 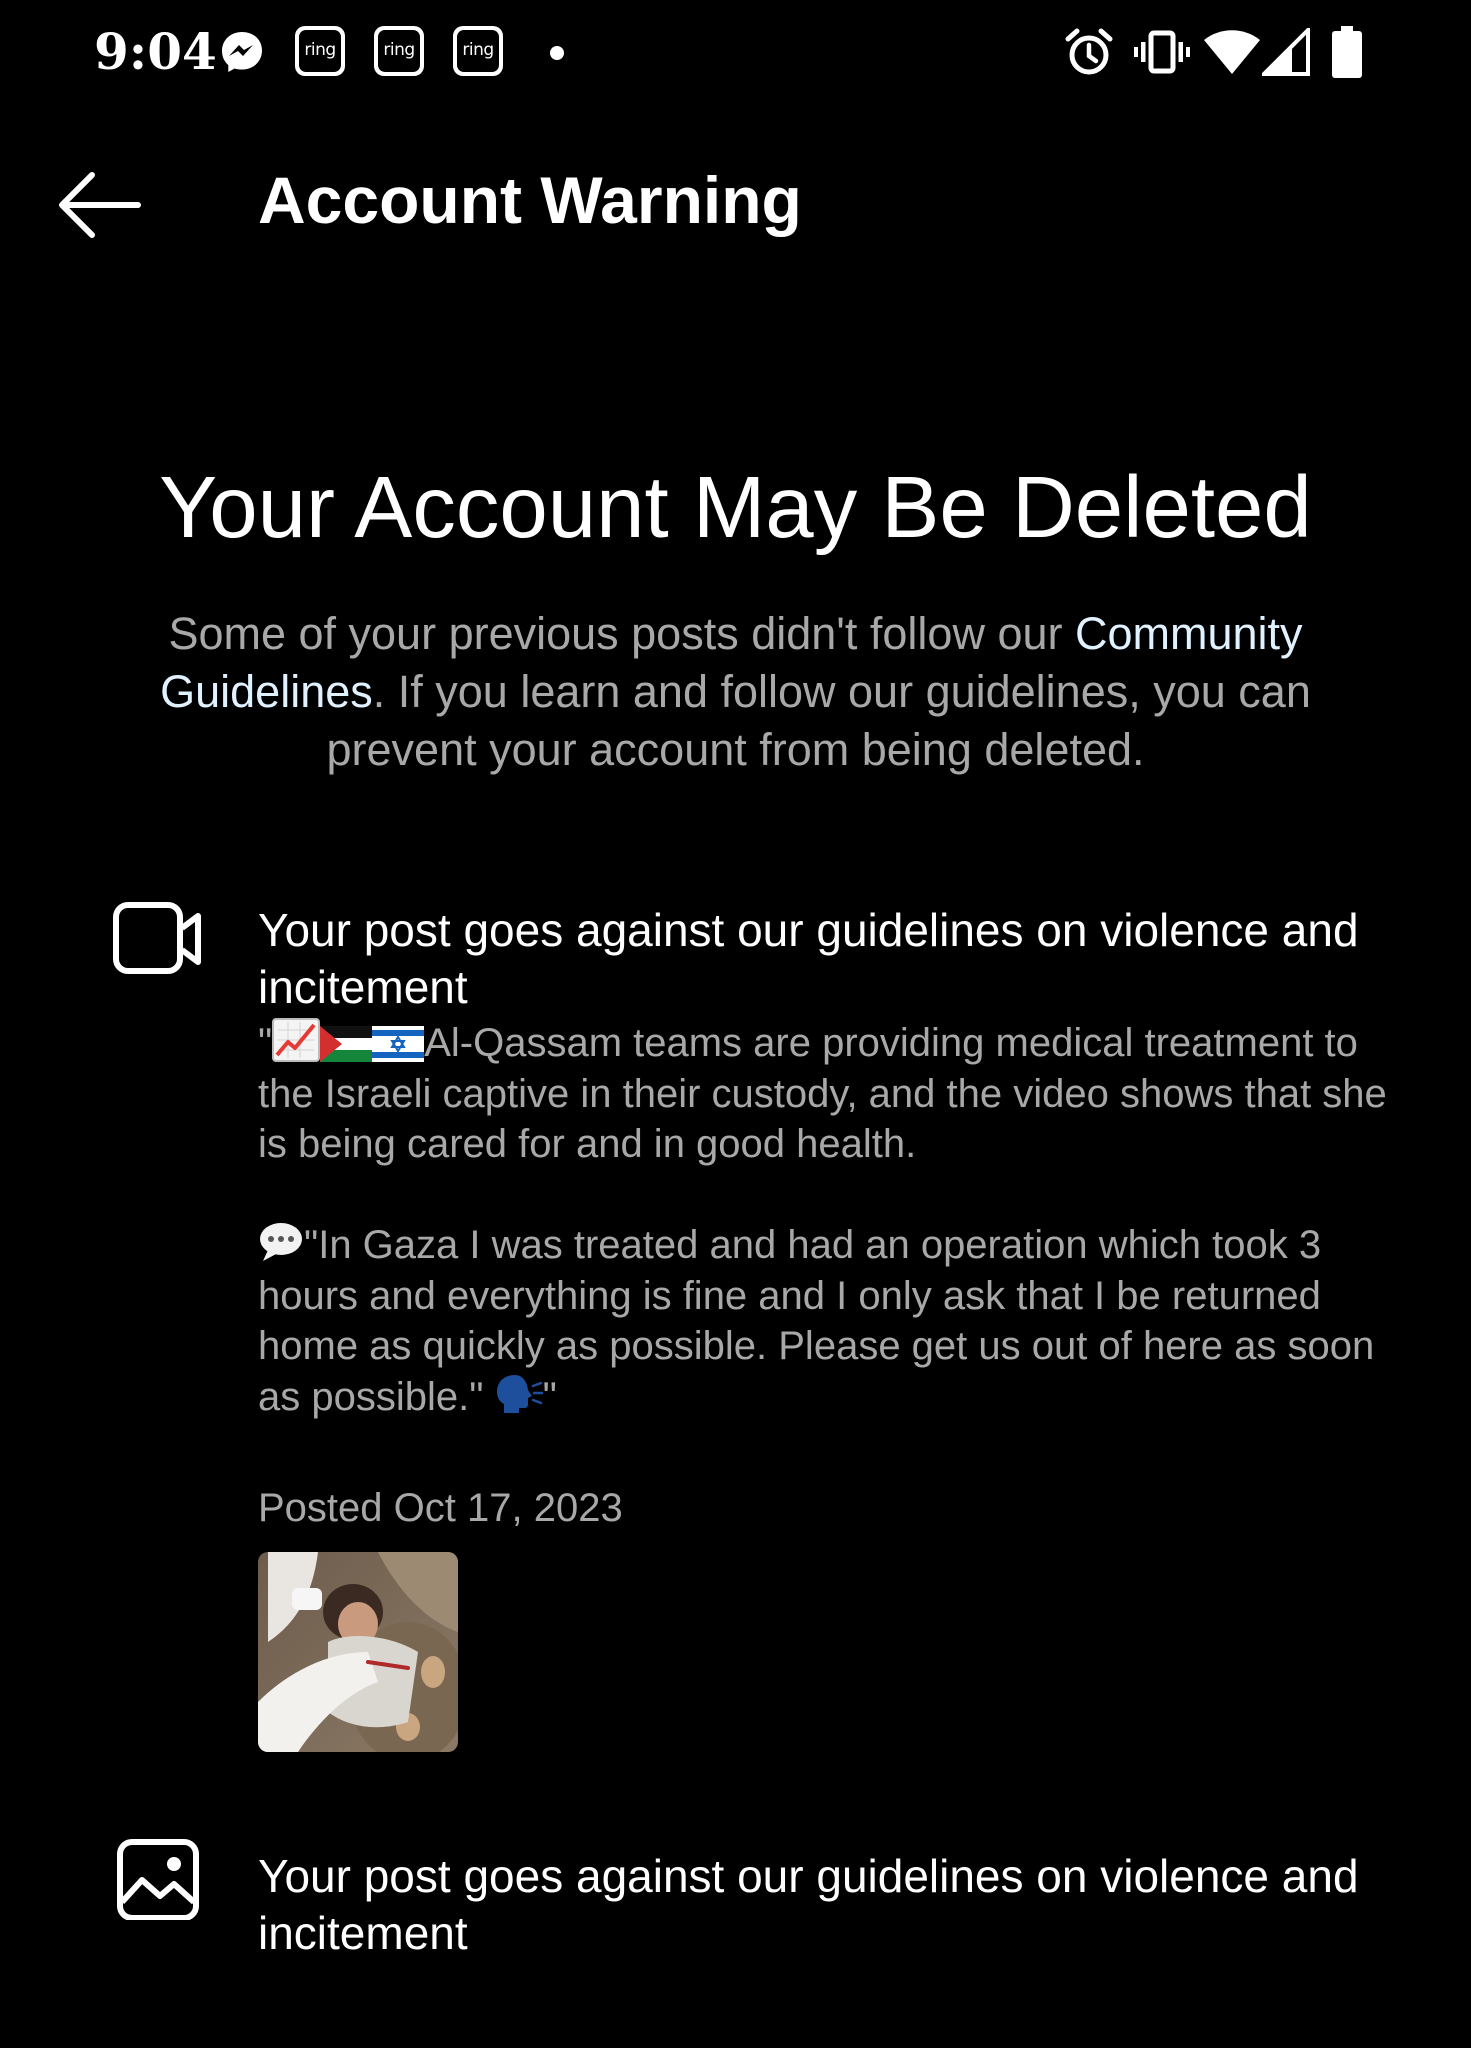 I want to click on speech-balloon-emoji, so click(x=281, y=1242).